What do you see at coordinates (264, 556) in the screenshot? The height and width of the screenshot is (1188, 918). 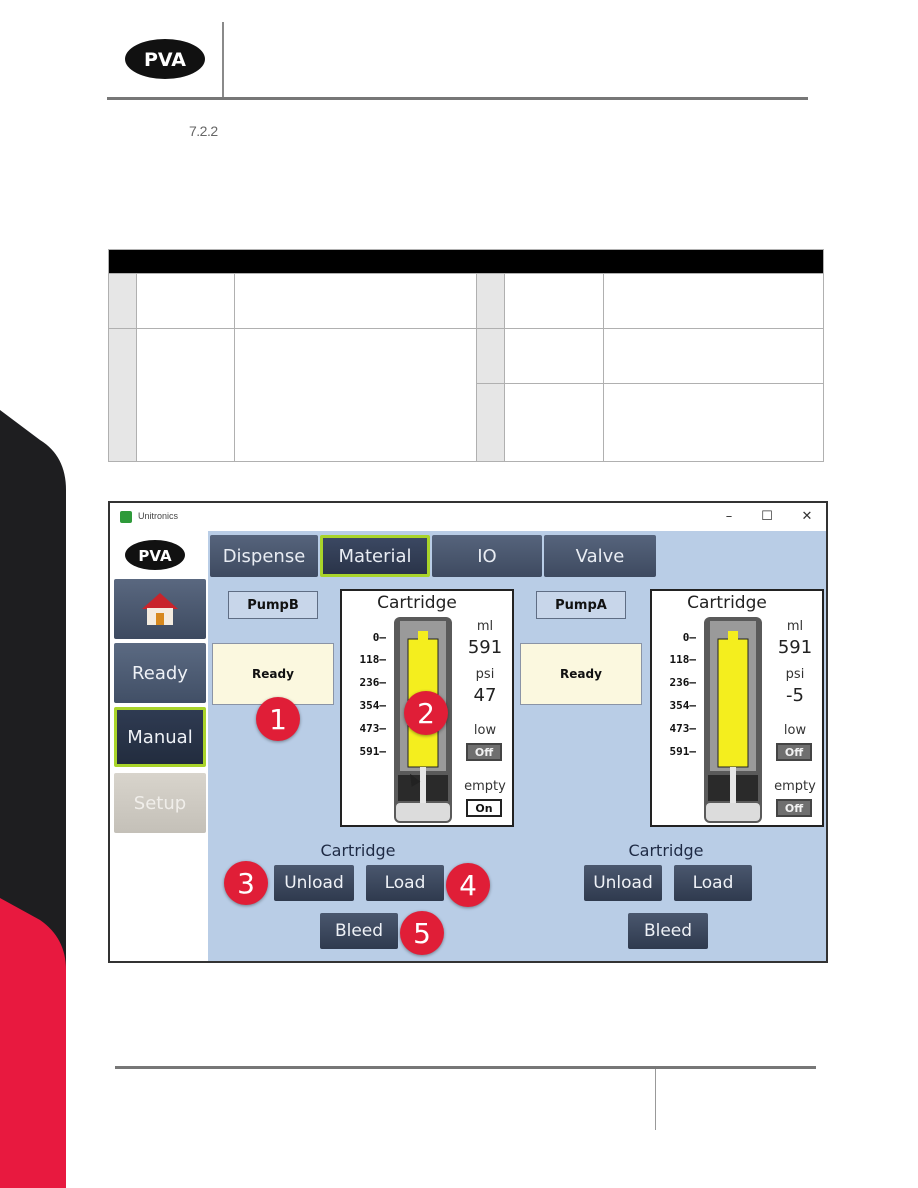 I see `tab-dispense: Dispense` at bounding box center [264, 556].